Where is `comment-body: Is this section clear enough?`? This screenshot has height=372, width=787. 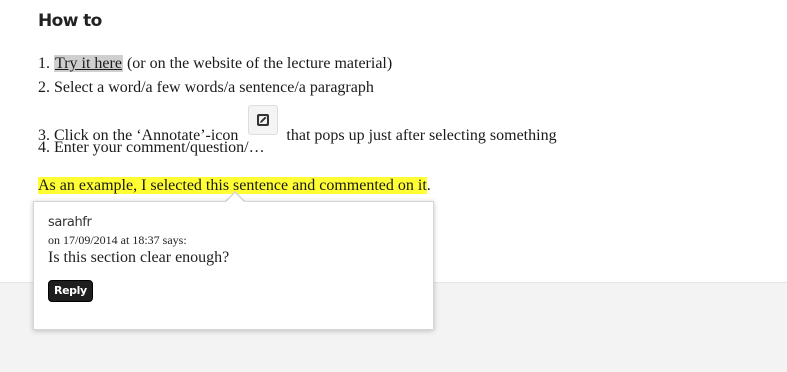 comment-body: Is this section clear enough? is located at coordinates (139, 257).